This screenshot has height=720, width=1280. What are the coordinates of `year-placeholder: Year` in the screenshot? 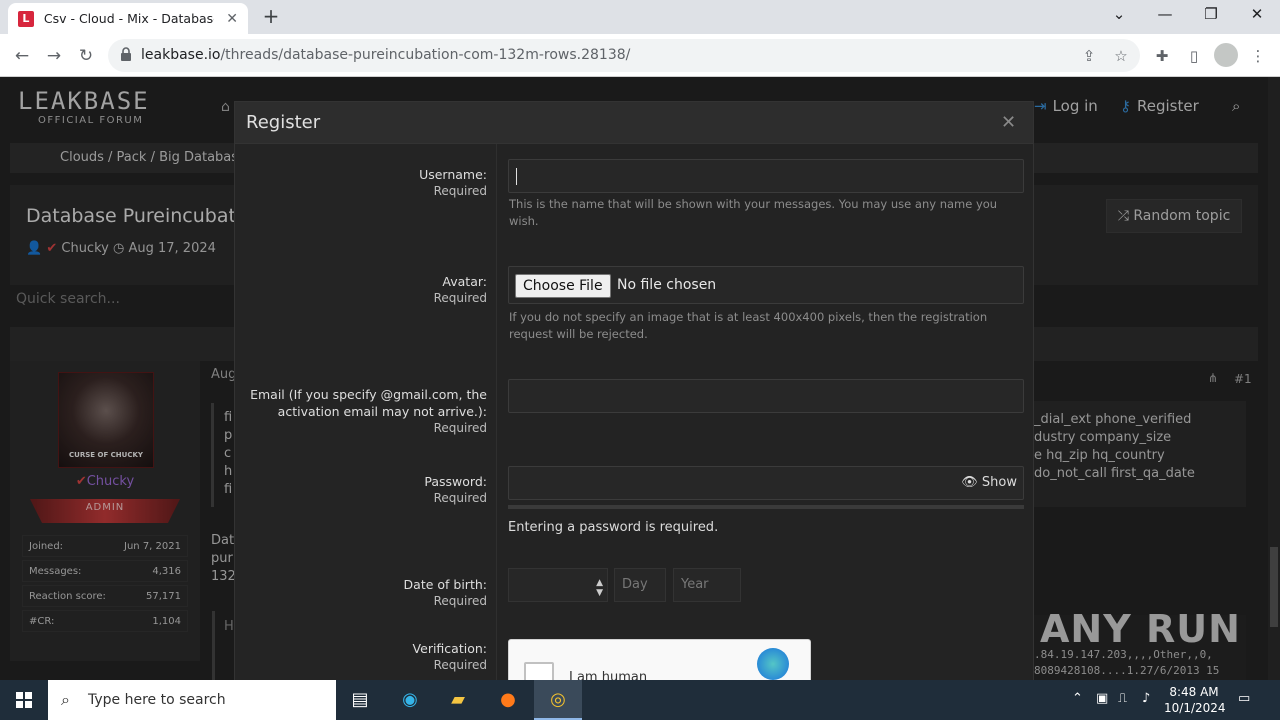 It's located at (695, 584).